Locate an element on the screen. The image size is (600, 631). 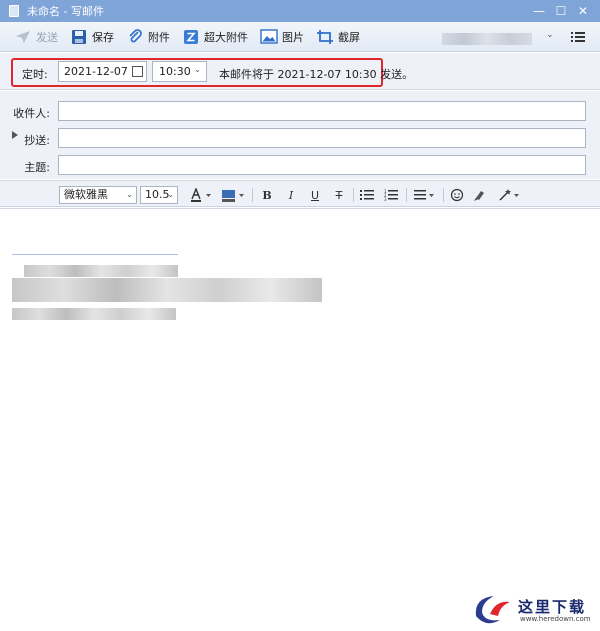
font-size-value: 10.5 is located at coordinates (157, 194).